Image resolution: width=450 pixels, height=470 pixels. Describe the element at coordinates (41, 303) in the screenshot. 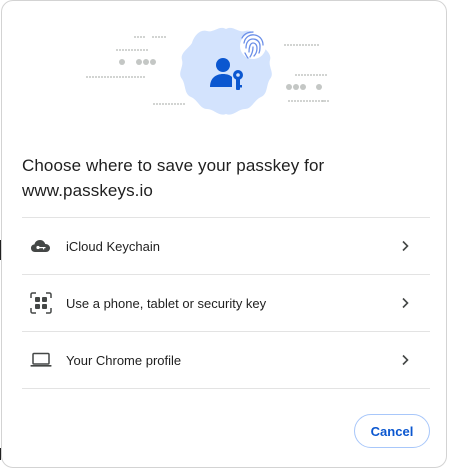

I see `qr-code-icon` at that location.